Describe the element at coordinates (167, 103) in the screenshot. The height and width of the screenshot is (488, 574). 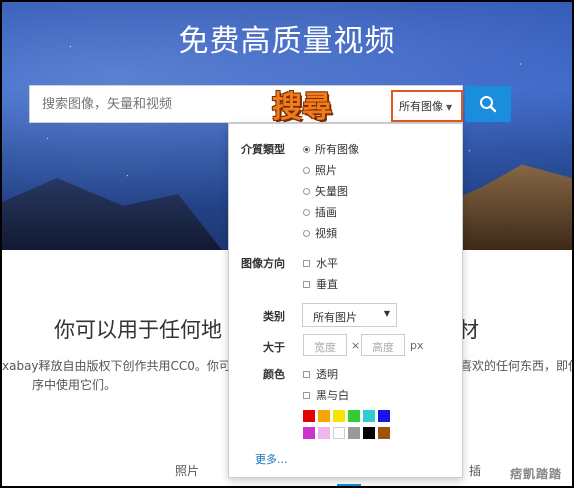
I see `search-input` at that location.